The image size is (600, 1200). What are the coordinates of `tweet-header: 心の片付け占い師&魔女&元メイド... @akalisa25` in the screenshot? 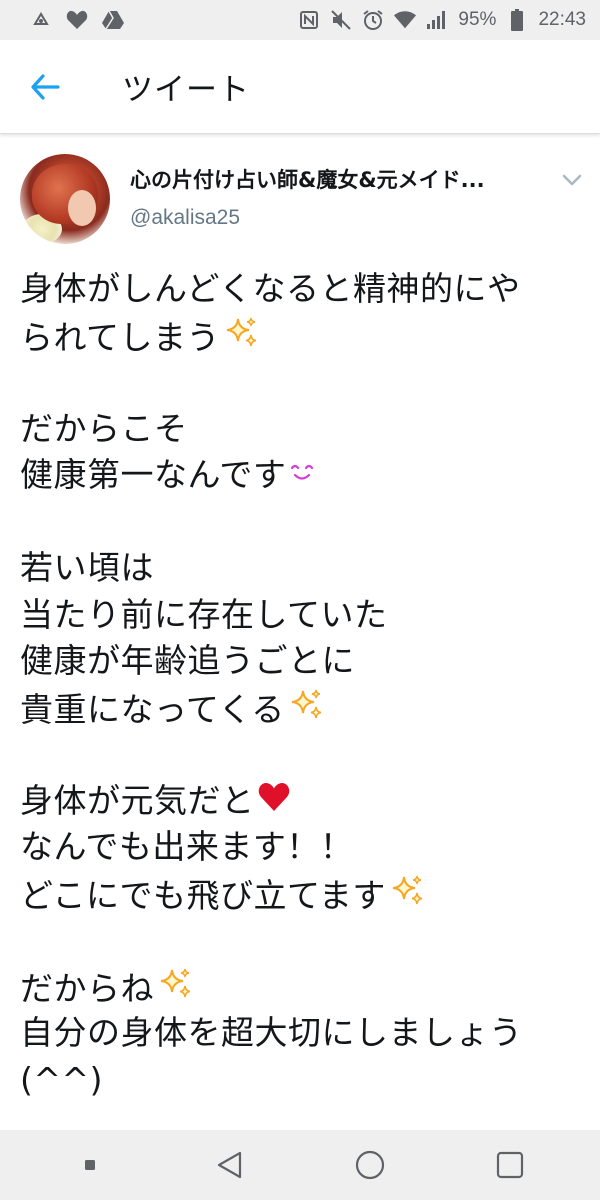 It's located at (300, 200).